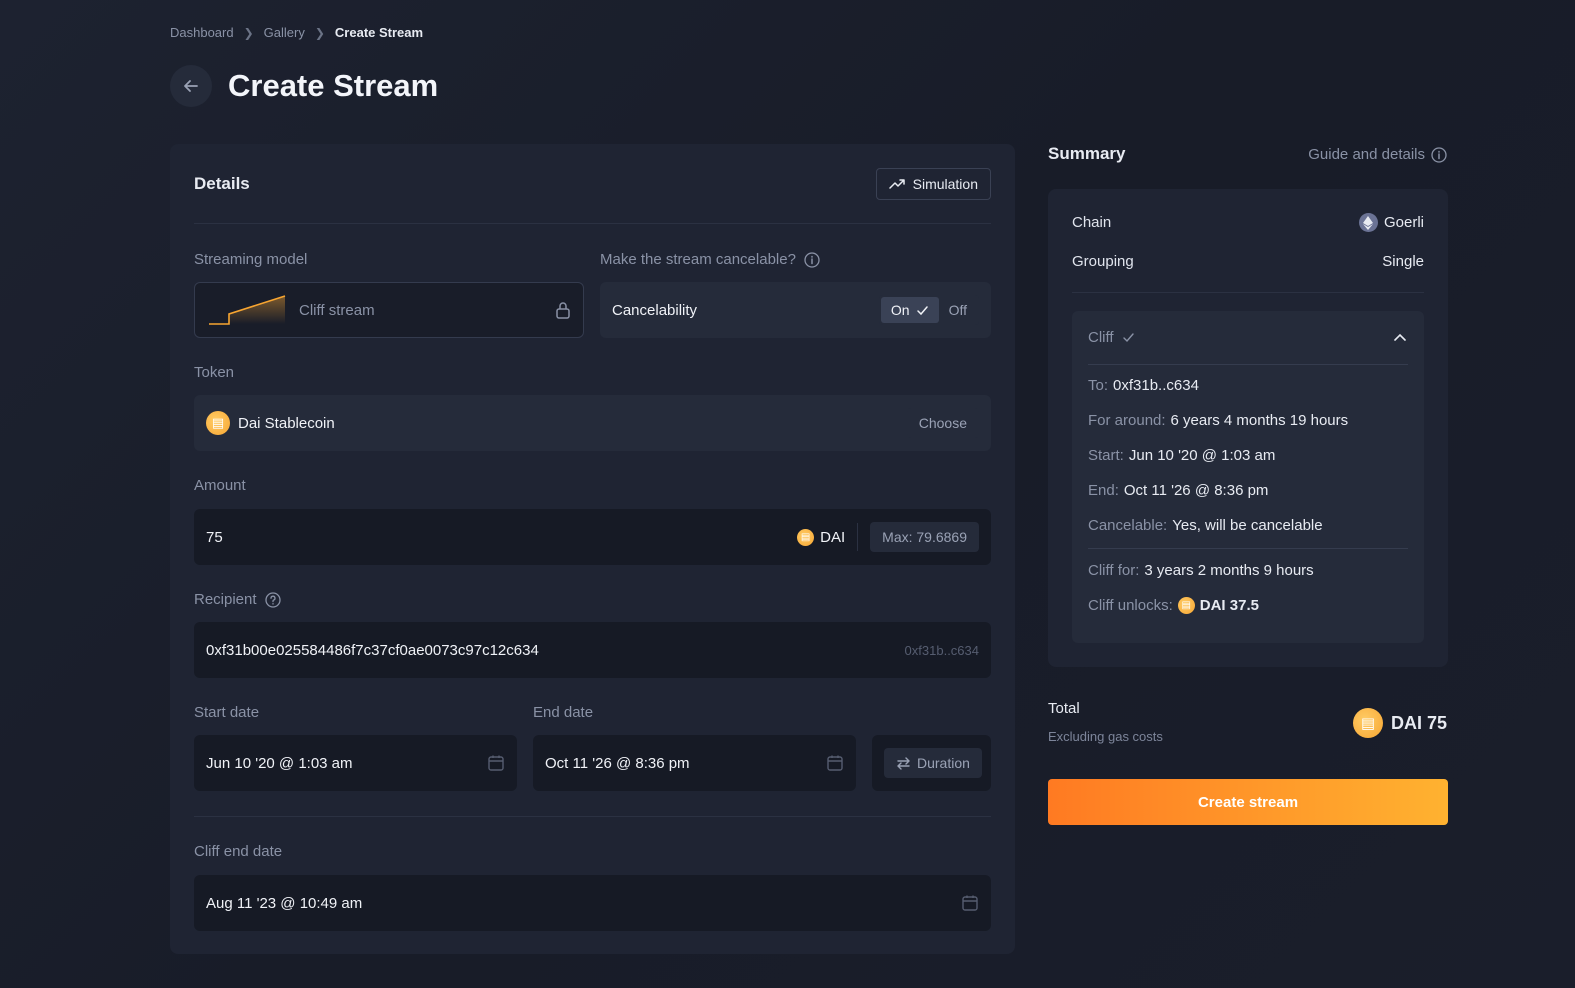  I want to click on duration-button: Duration, so click(933, 763).